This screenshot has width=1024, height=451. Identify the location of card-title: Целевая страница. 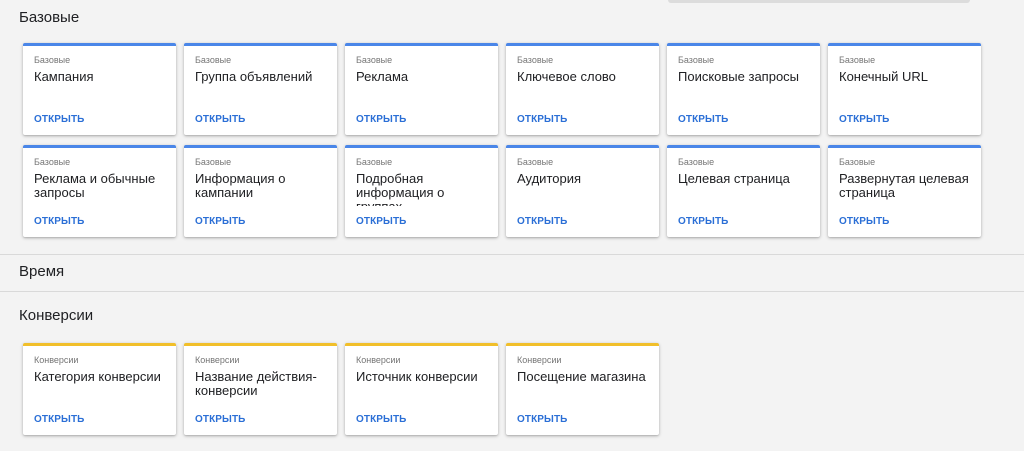
(734, 179).